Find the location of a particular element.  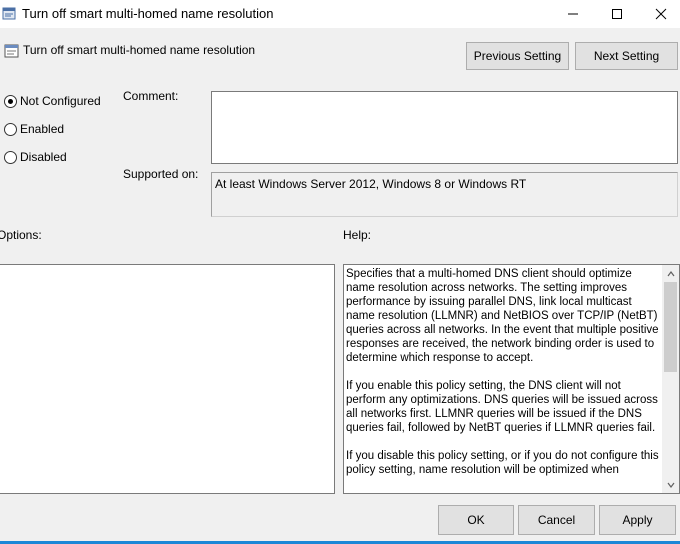

supported-on-label: Supported on: is located at coordinates (161, 174).